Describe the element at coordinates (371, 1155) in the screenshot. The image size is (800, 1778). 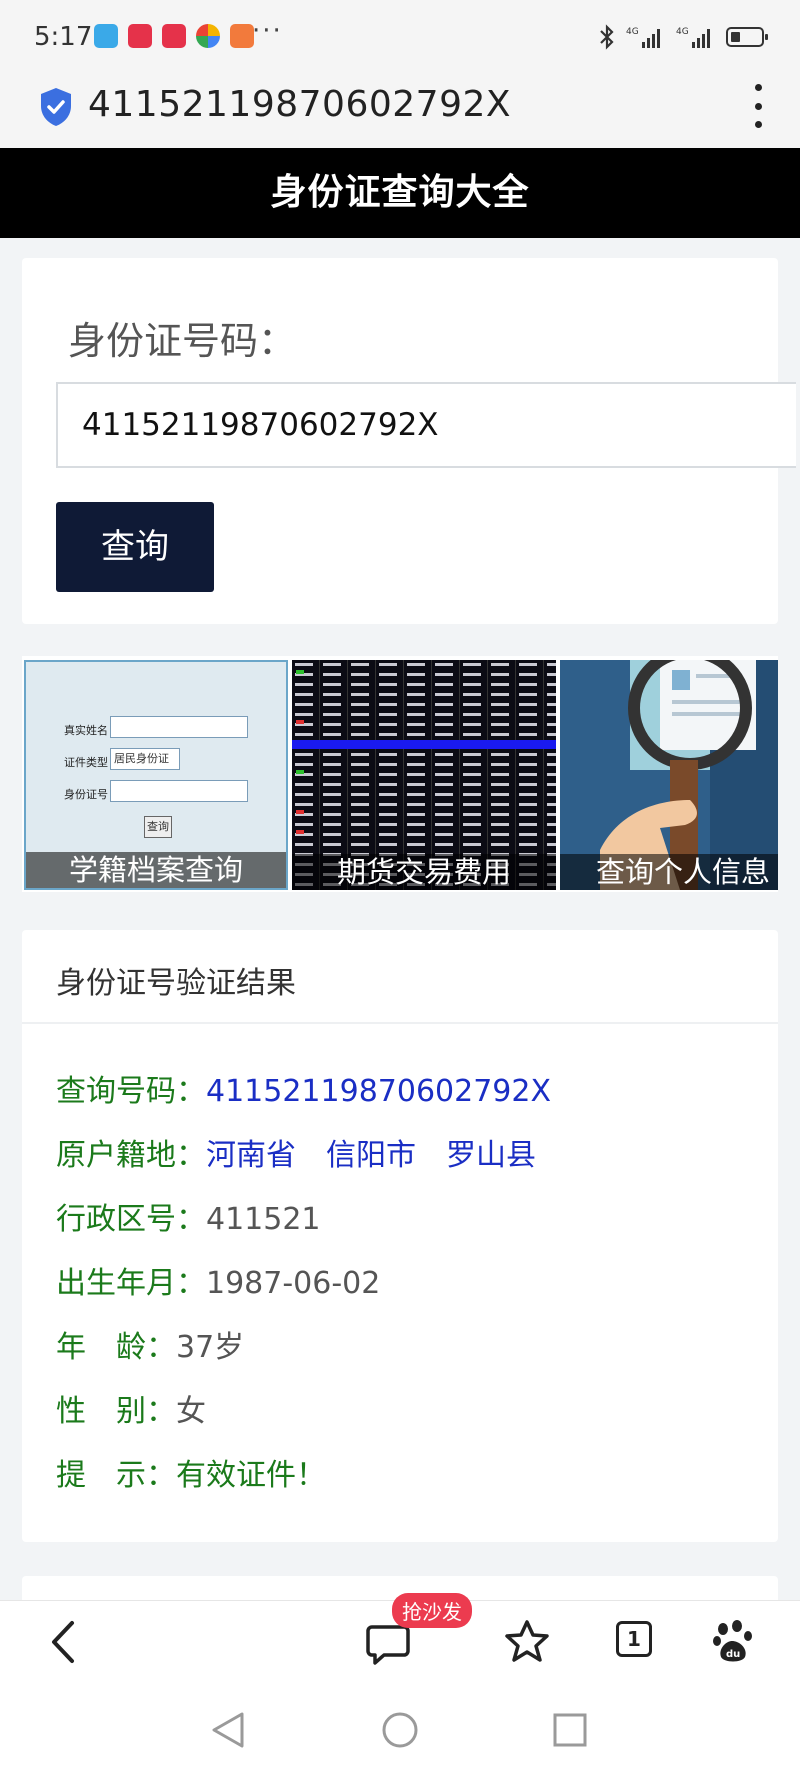
I see `row-value: 河南省 信阳市 罗山县` at that location.